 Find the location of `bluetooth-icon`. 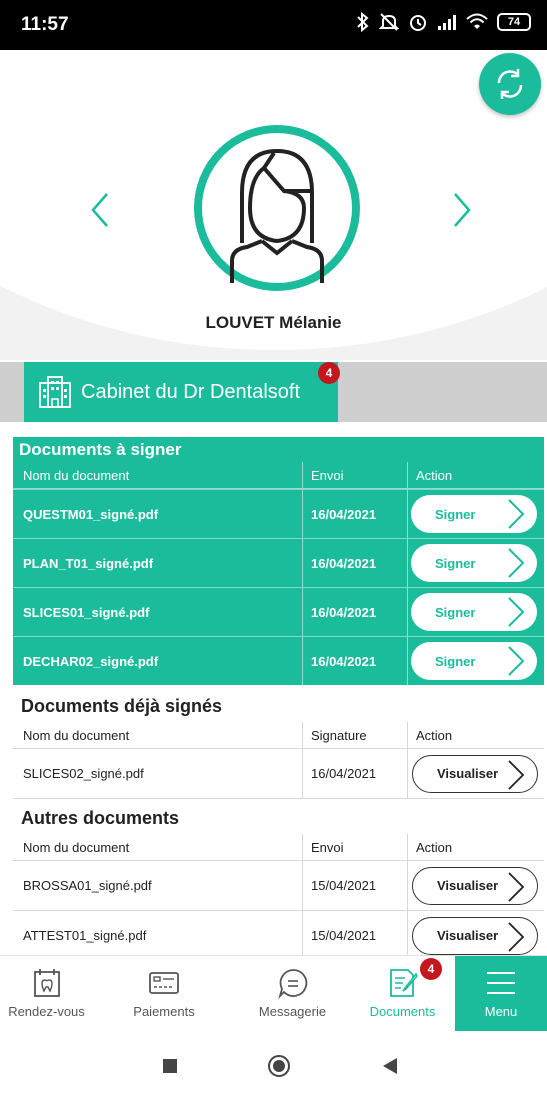

bluetooth-icon is located at coordinates (363, 22).